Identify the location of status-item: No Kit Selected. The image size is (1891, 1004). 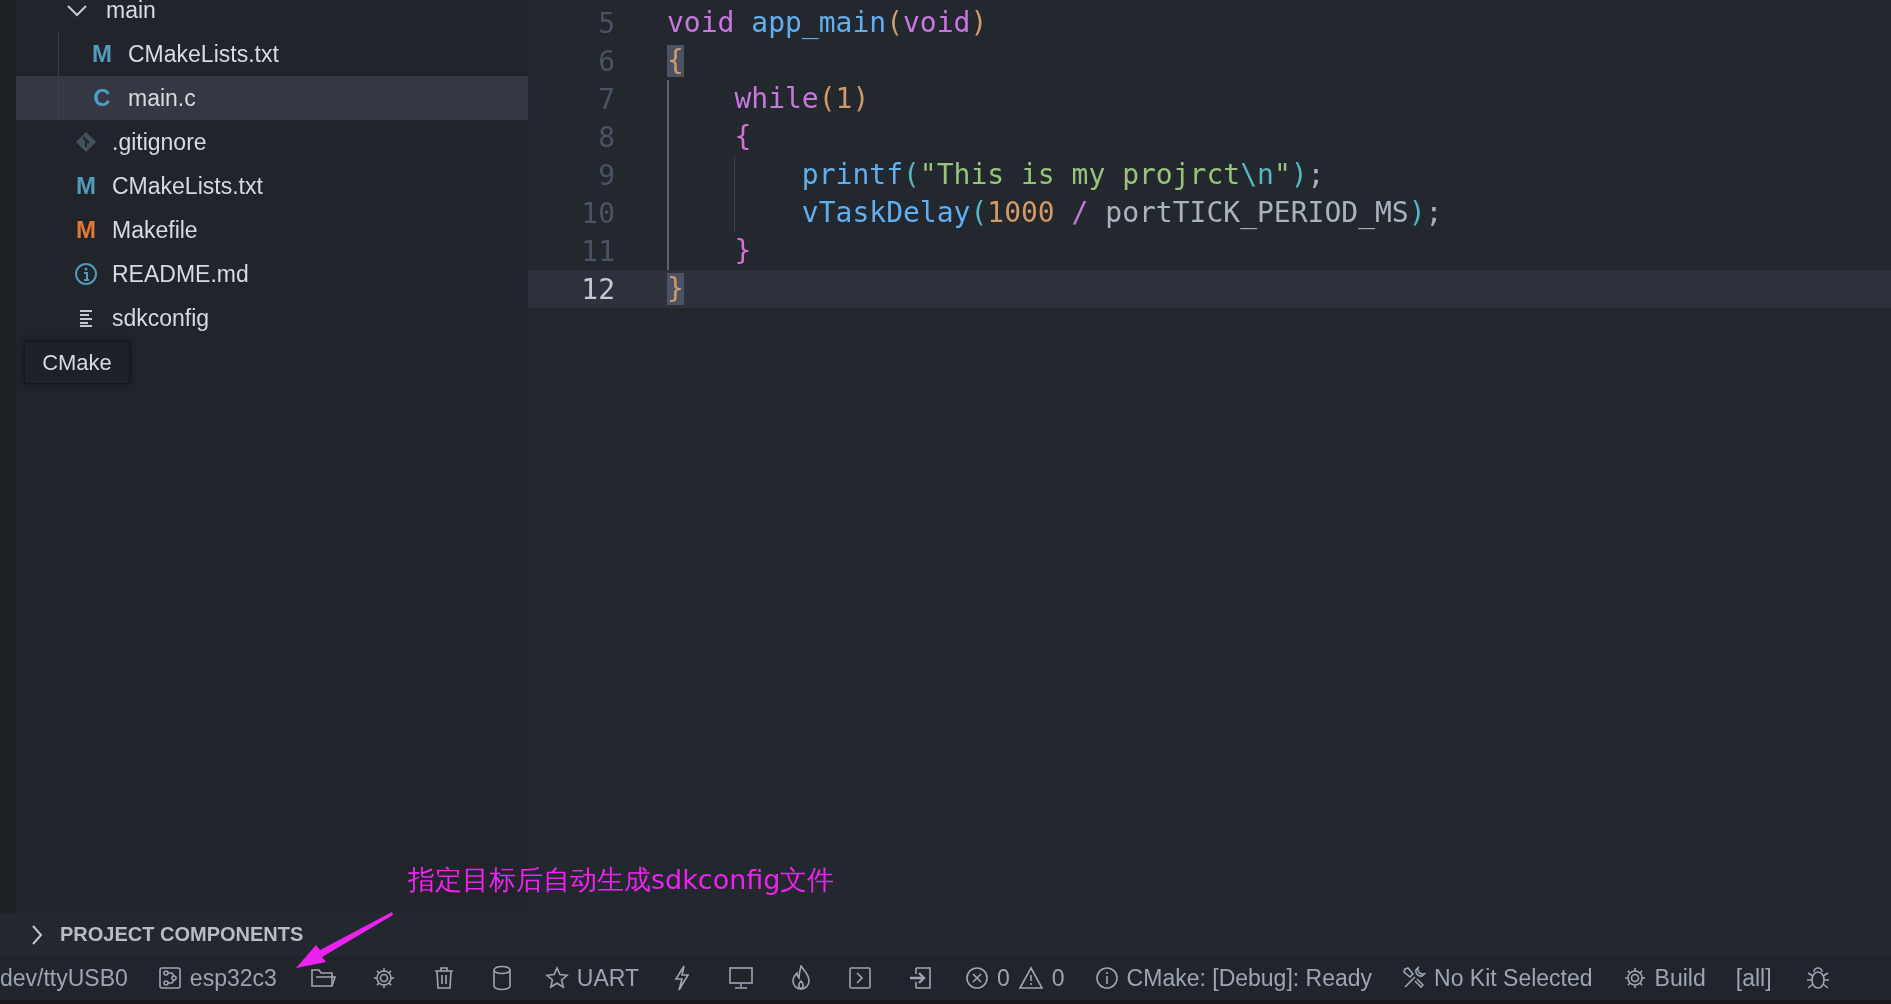
(1497, 978).